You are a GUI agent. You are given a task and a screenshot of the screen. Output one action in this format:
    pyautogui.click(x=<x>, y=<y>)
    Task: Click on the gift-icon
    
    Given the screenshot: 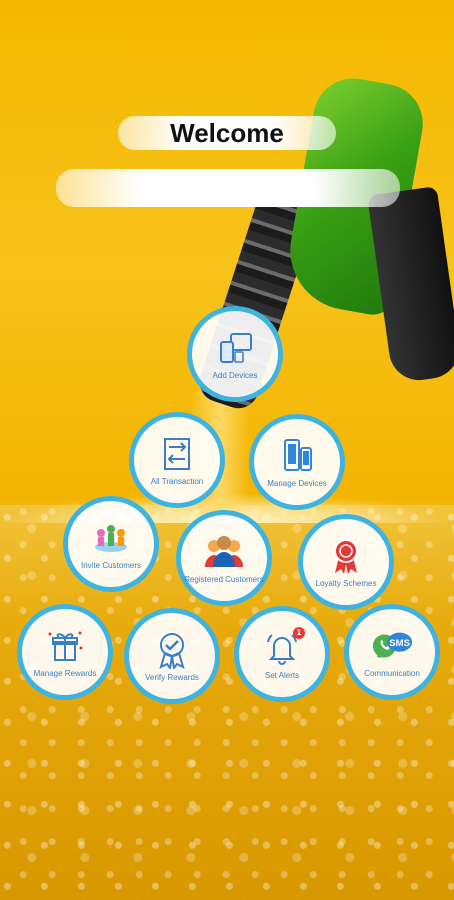 What is the action you would take?
    pyautogui.click(x=65, y=646)
    